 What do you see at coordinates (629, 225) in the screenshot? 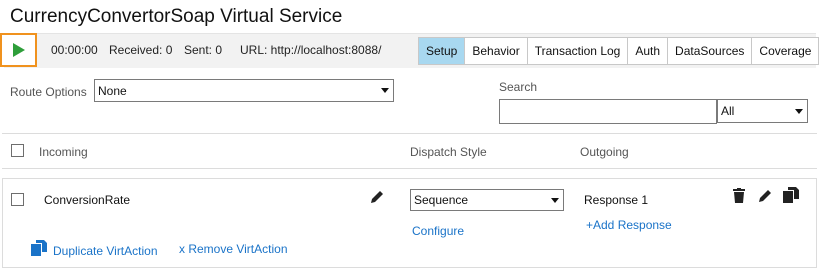
I see `add-response-link: +Add Response` at bounding box center [629, 225].